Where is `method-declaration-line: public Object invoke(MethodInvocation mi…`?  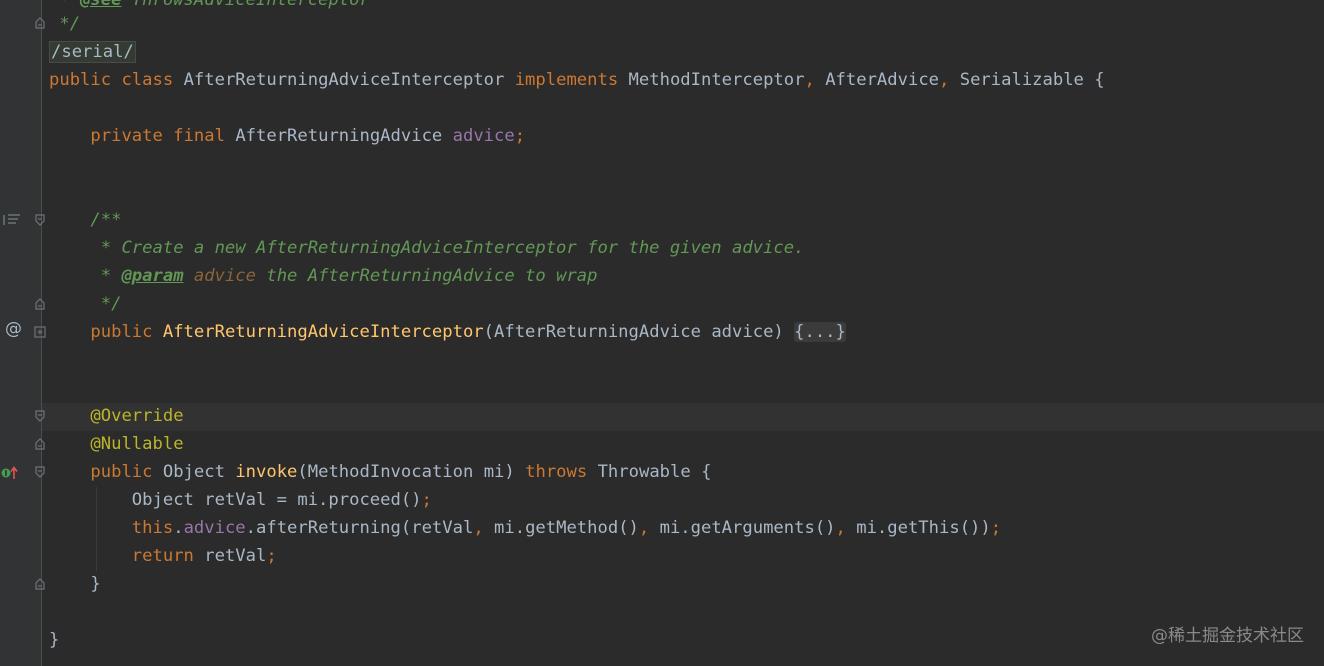
method-declaration-line: public Object invoke(MethodInvocation mi… is located at coordinates (401, 472).